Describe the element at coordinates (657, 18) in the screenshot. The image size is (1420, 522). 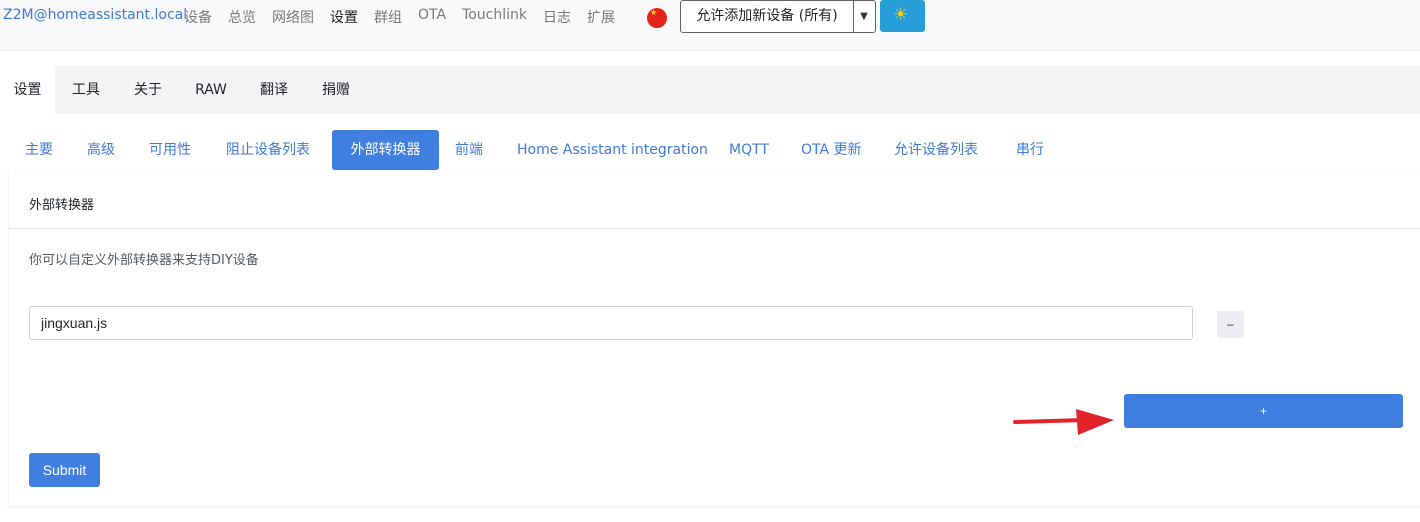
I see `cn-flag-icon: ★` at that location.